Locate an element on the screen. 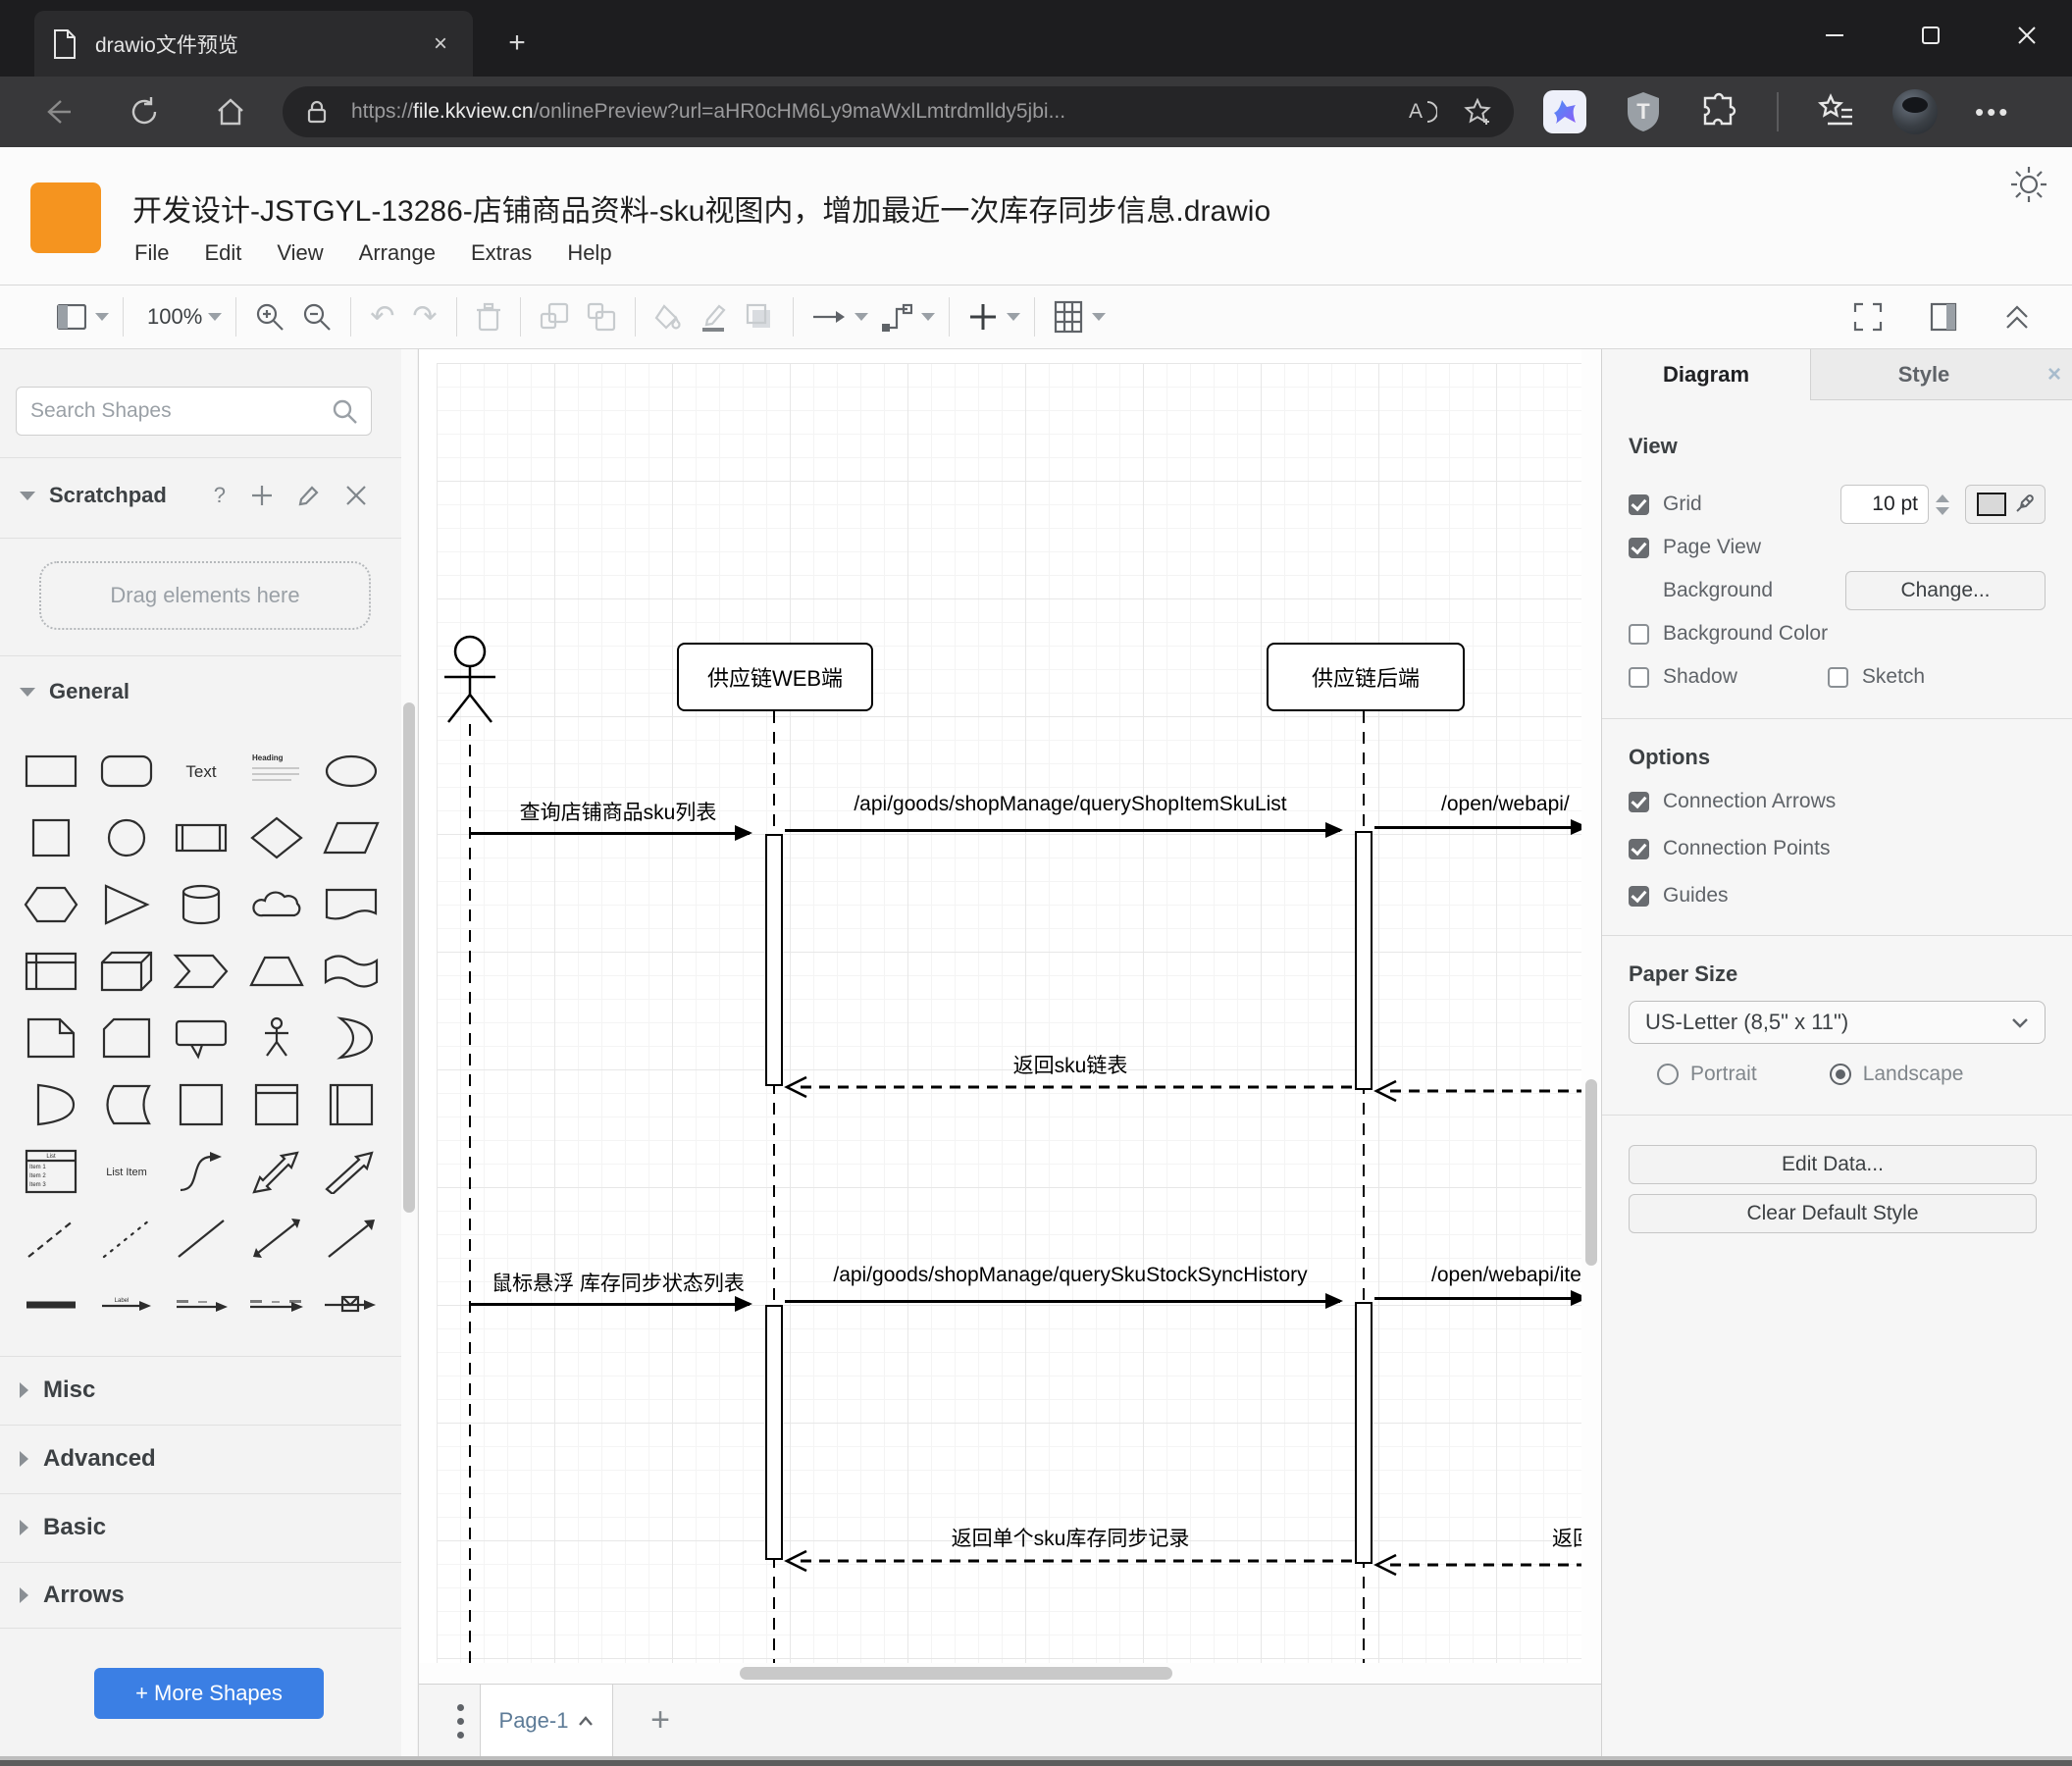 The image size is (2072, 1766). connection-arrows-checkbox is located at coordinates (1639, 801).